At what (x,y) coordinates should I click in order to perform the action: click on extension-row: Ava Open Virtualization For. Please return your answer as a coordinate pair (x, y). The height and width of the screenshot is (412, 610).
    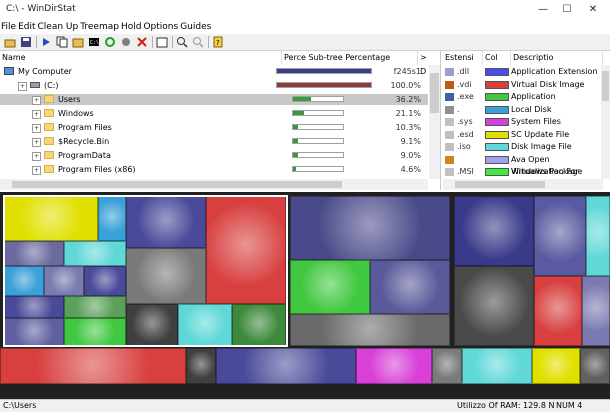
    Looking at the image, I should click on (523, 165).